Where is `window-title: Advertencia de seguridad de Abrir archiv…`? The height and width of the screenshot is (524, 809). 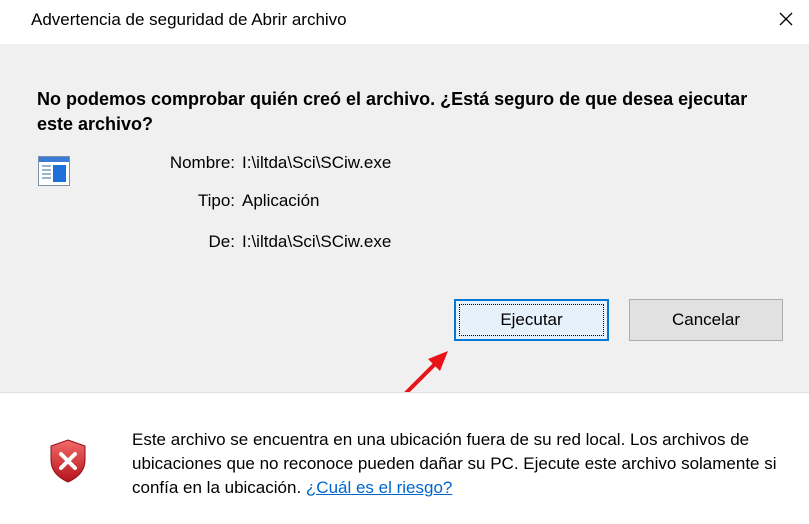
window-title: Advertencia de seguridad de Abrir archiv… is located at coordinates (189, 19).